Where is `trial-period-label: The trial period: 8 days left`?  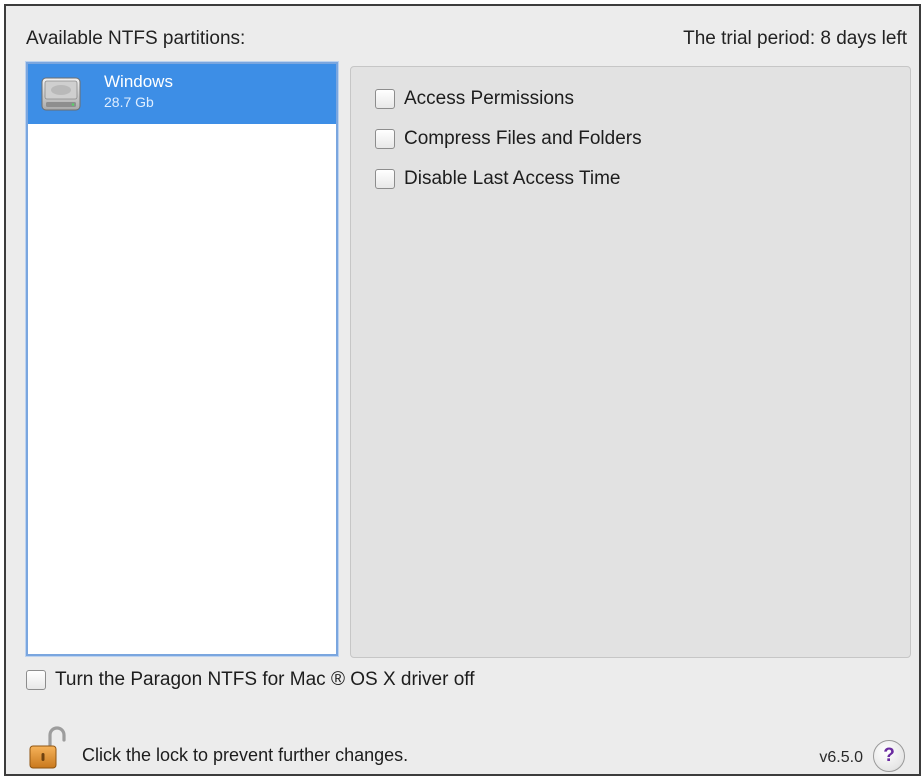 trial-period-label: The trial period: 8 days left is located at coordinates (795, 38).